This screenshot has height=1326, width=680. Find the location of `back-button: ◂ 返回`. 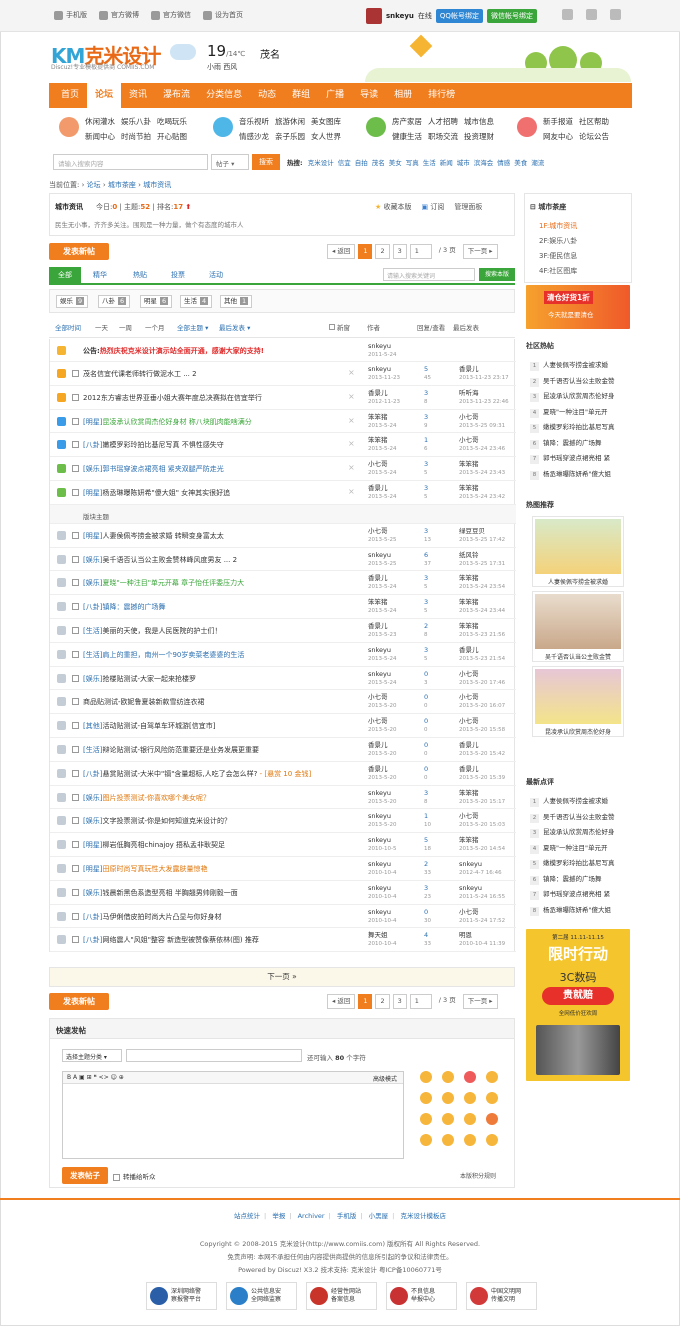

back-button: ◂ 返回 is located at coordinates (341, 251).